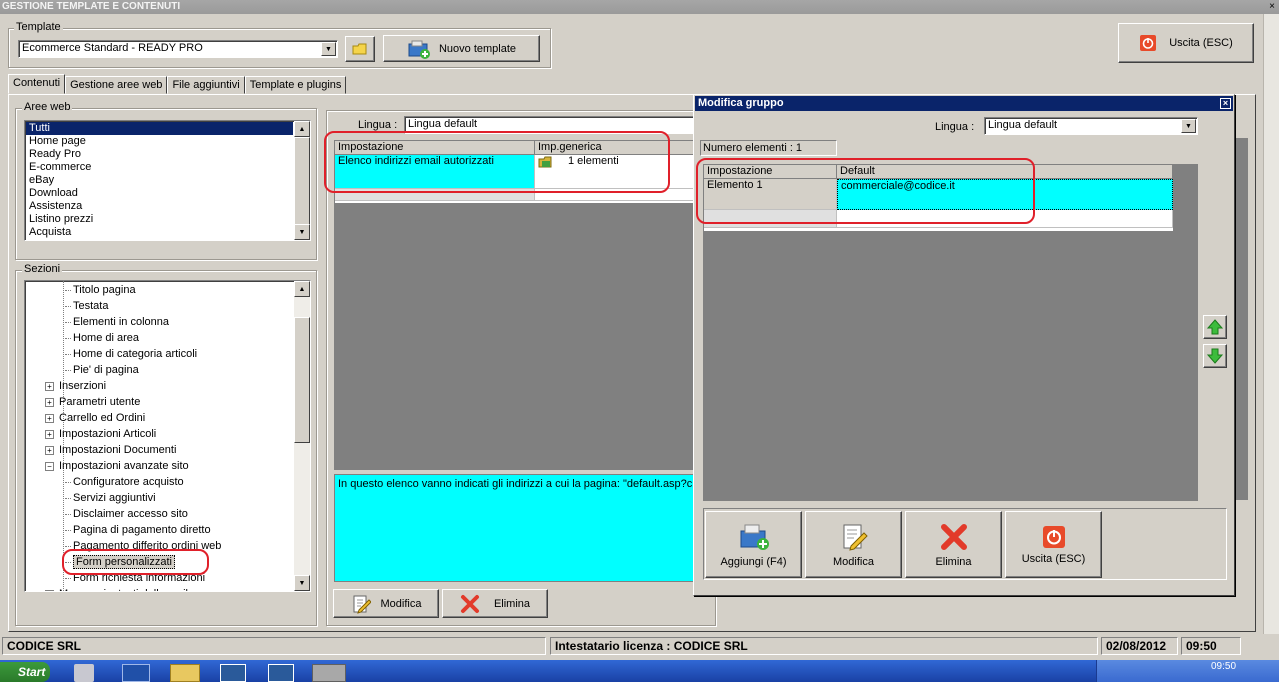  I want to click on status-company: CODICE SRL, so click(274, 646).